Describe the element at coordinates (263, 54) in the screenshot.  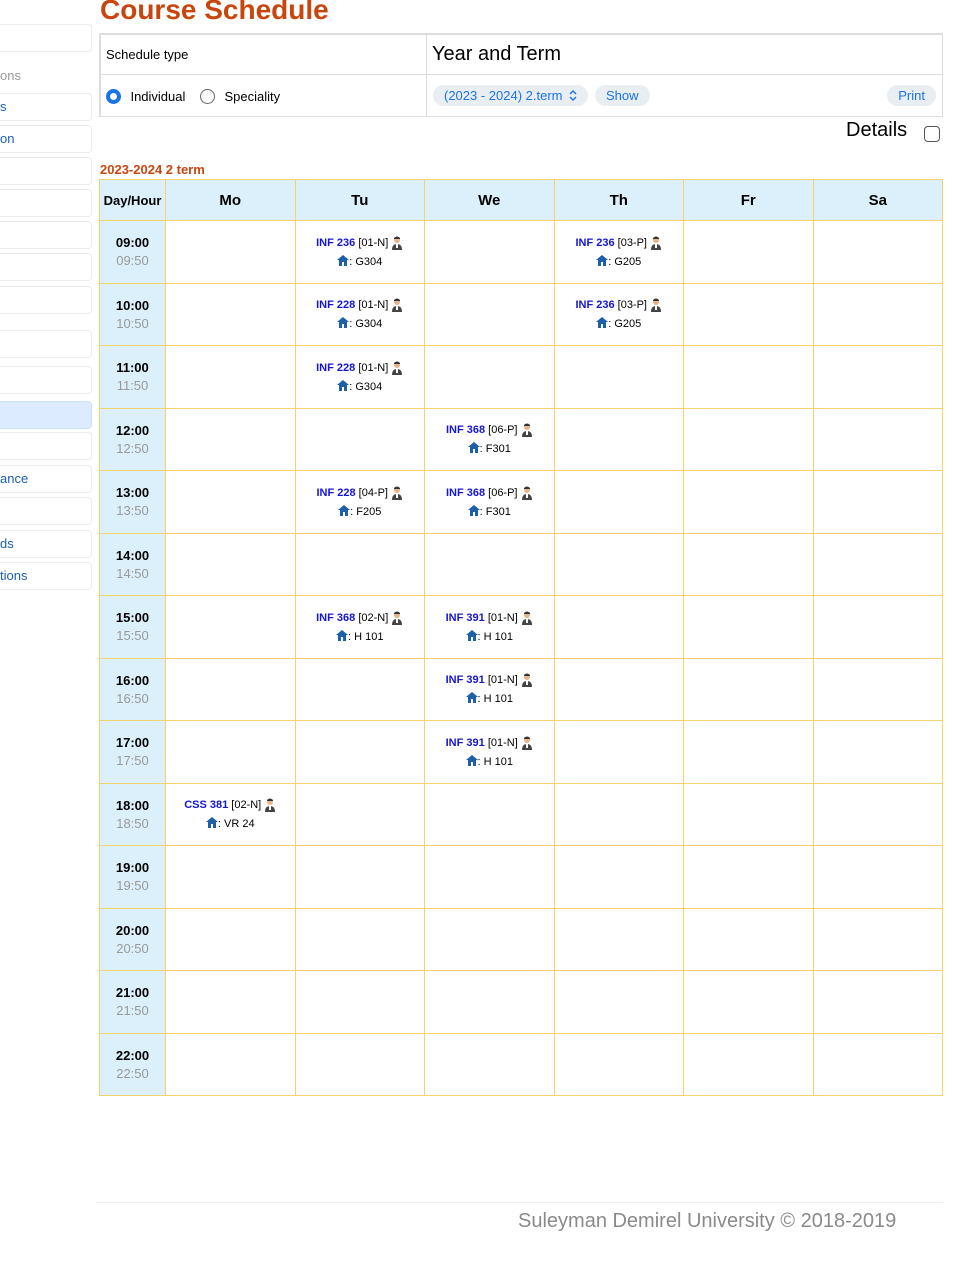
I see `schedule-type-cell: Schedule type` at that location.